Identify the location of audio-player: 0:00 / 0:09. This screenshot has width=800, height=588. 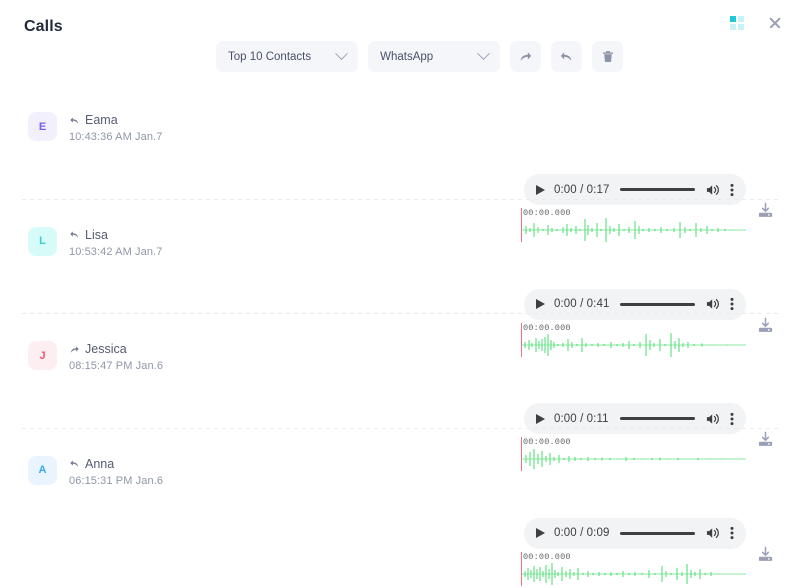
(635, 533).